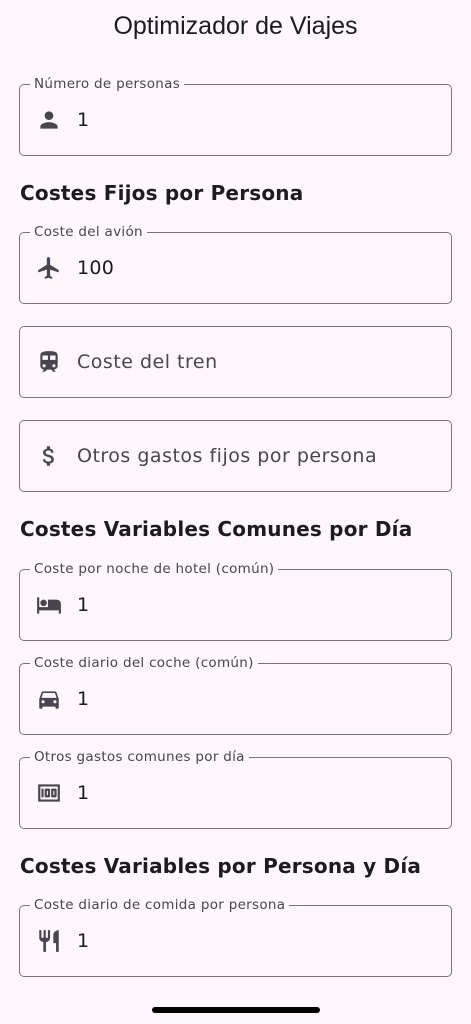  I want to click on money-100-icon, so click(49, 793).